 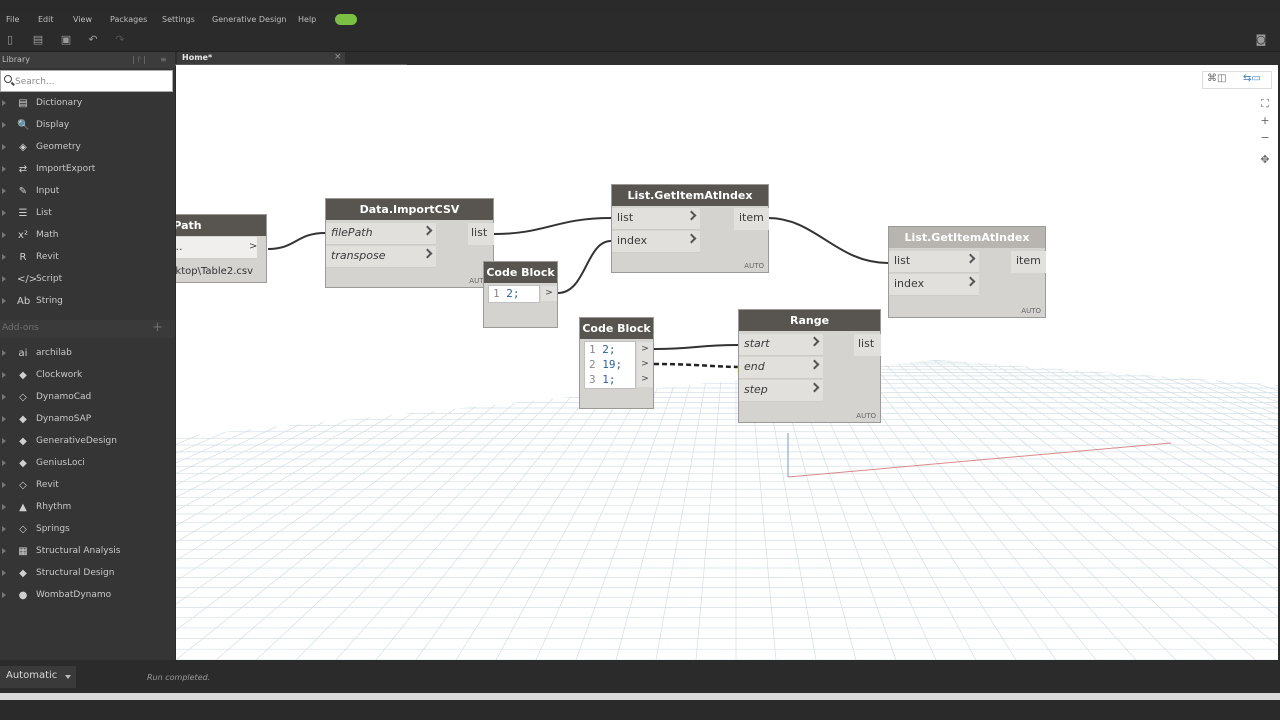 I want to click on library-item-label: GenerativeDesign, so click(x=76, y=441).